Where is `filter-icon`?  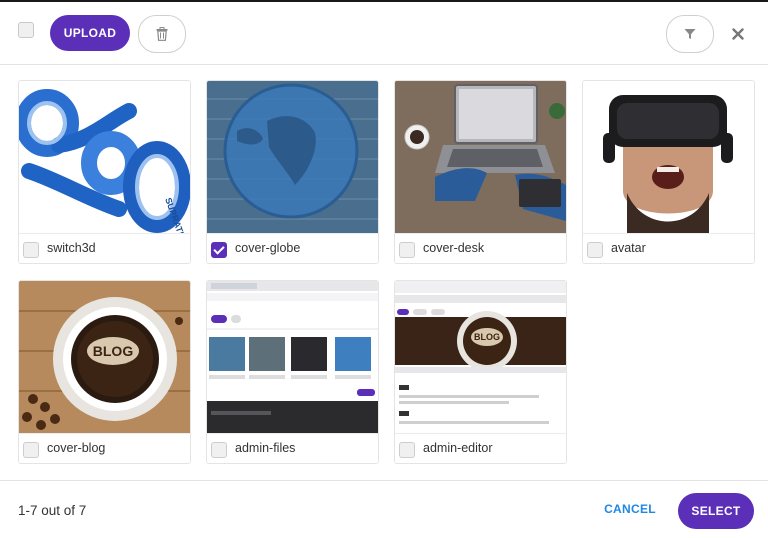
filter-icon is located at coordinates (690, 34).